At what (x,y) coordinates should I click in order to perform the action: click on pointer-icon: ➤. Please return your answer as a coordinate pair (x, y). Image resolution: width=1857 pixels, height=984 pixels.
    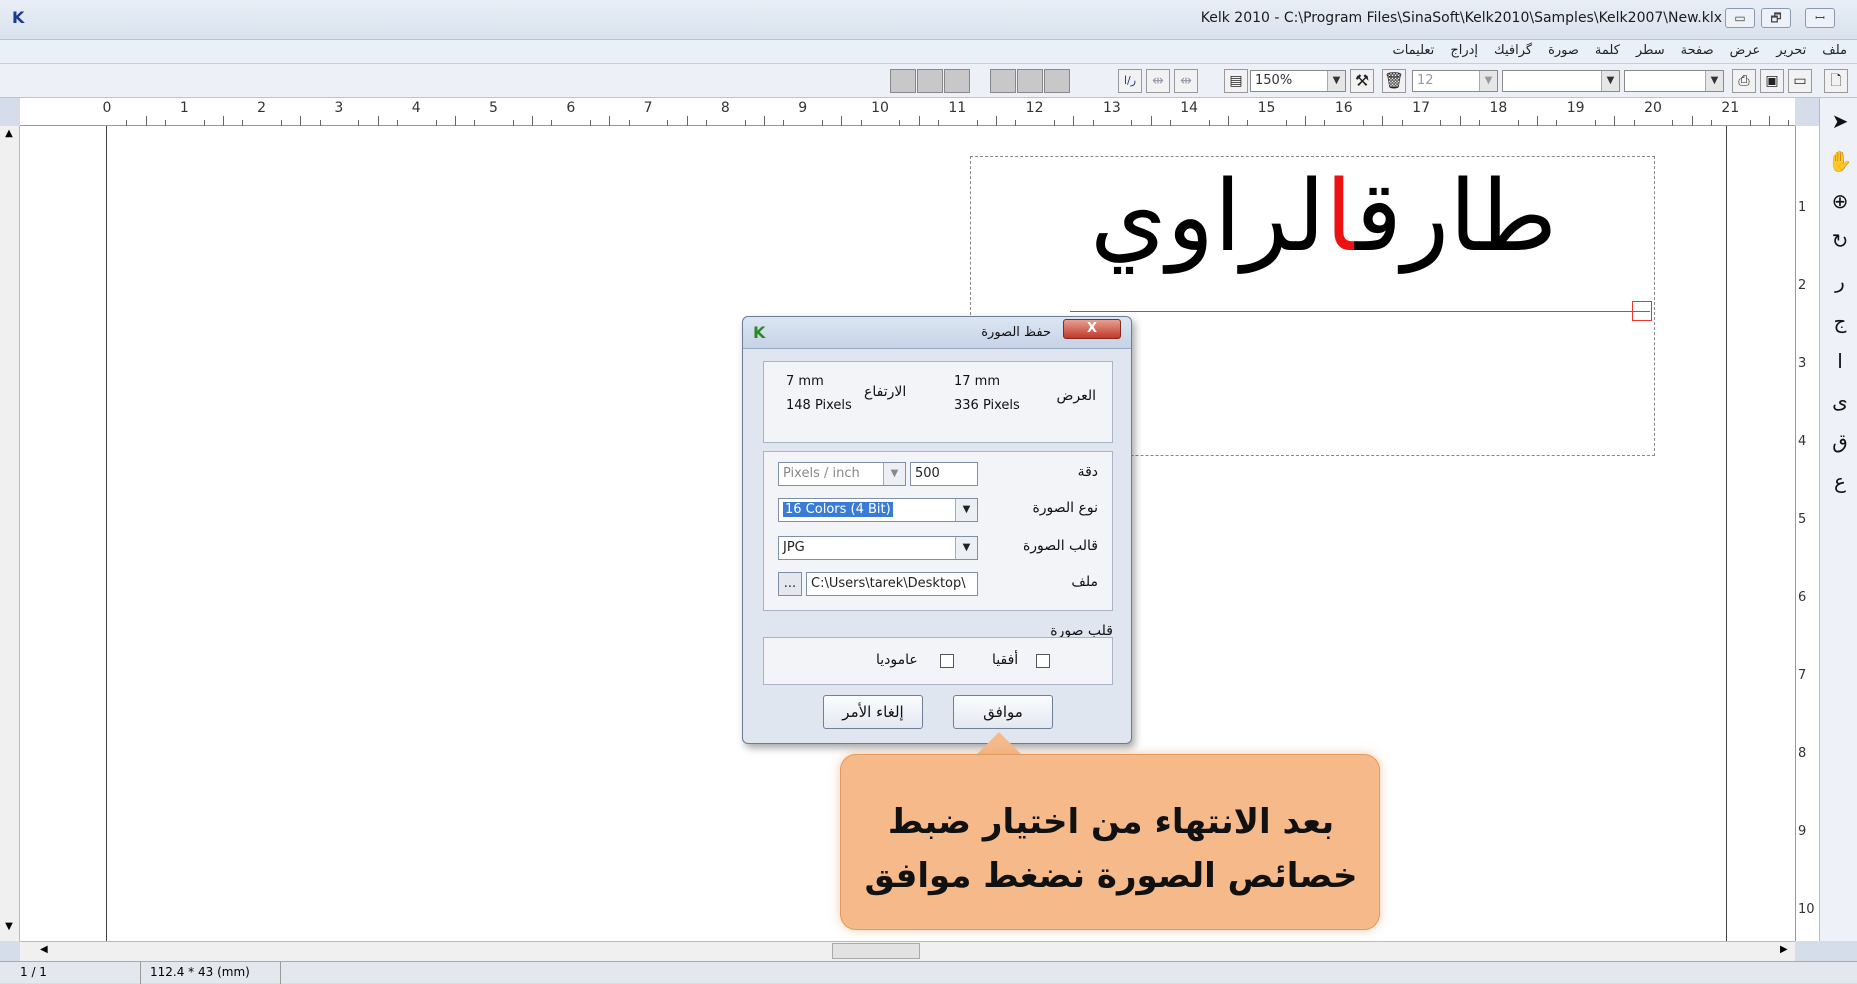
    Looking at the image, I should click on (1840, 121).